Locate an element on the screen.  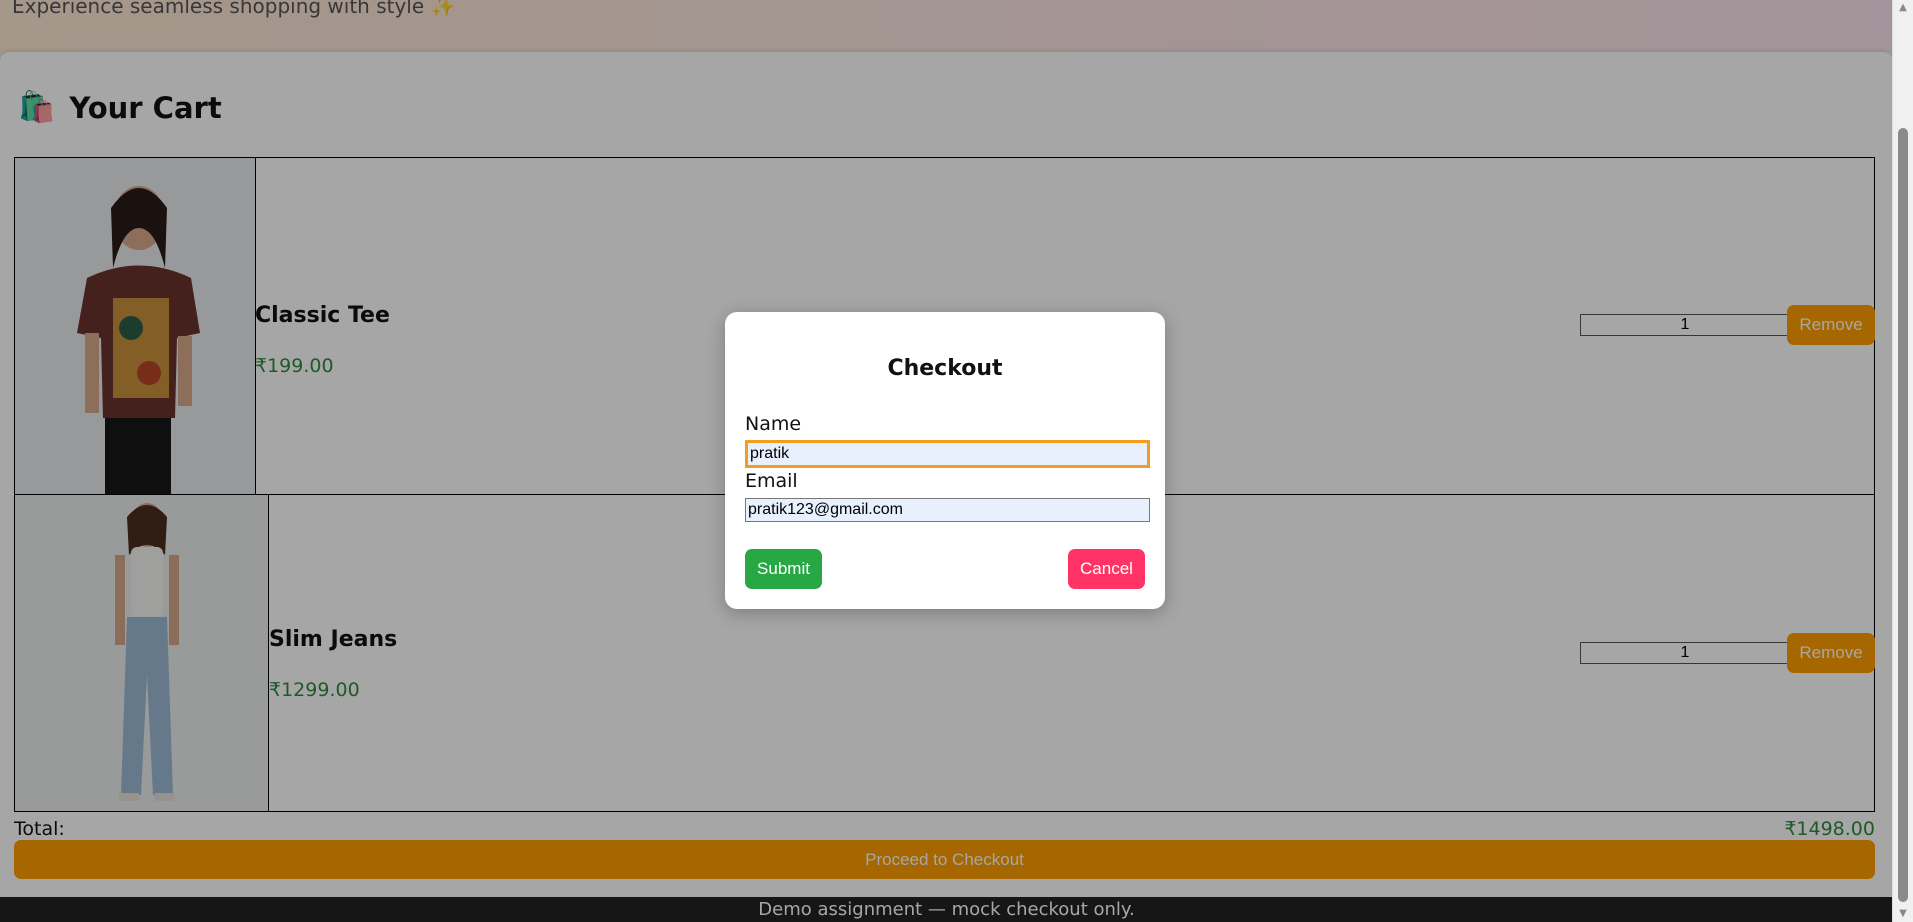
email-label: Email is located at coordinates (771, 481).